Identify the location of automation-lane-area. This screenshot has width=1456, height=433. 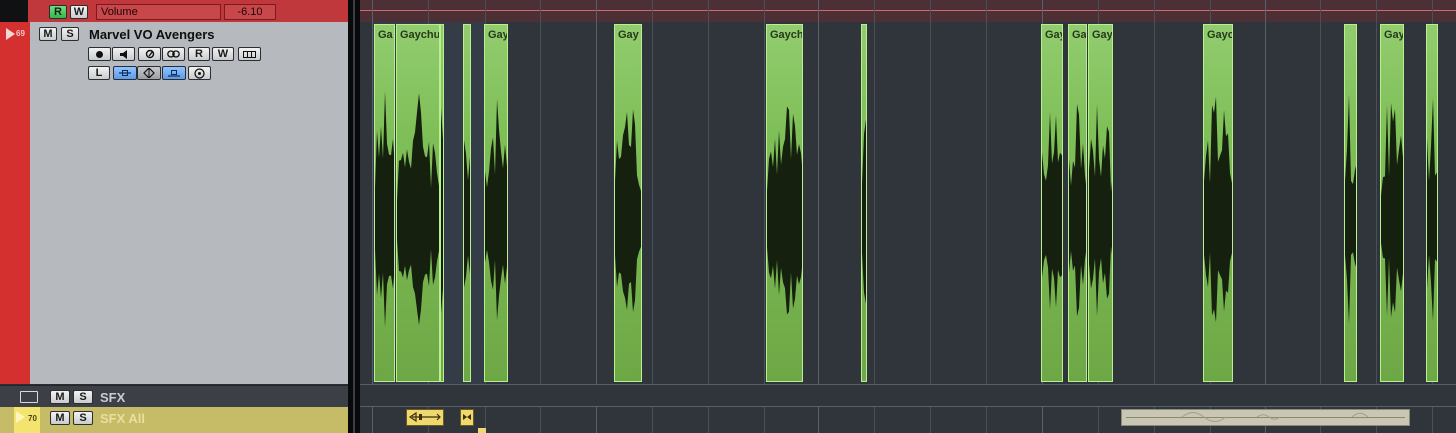
(908, 11).